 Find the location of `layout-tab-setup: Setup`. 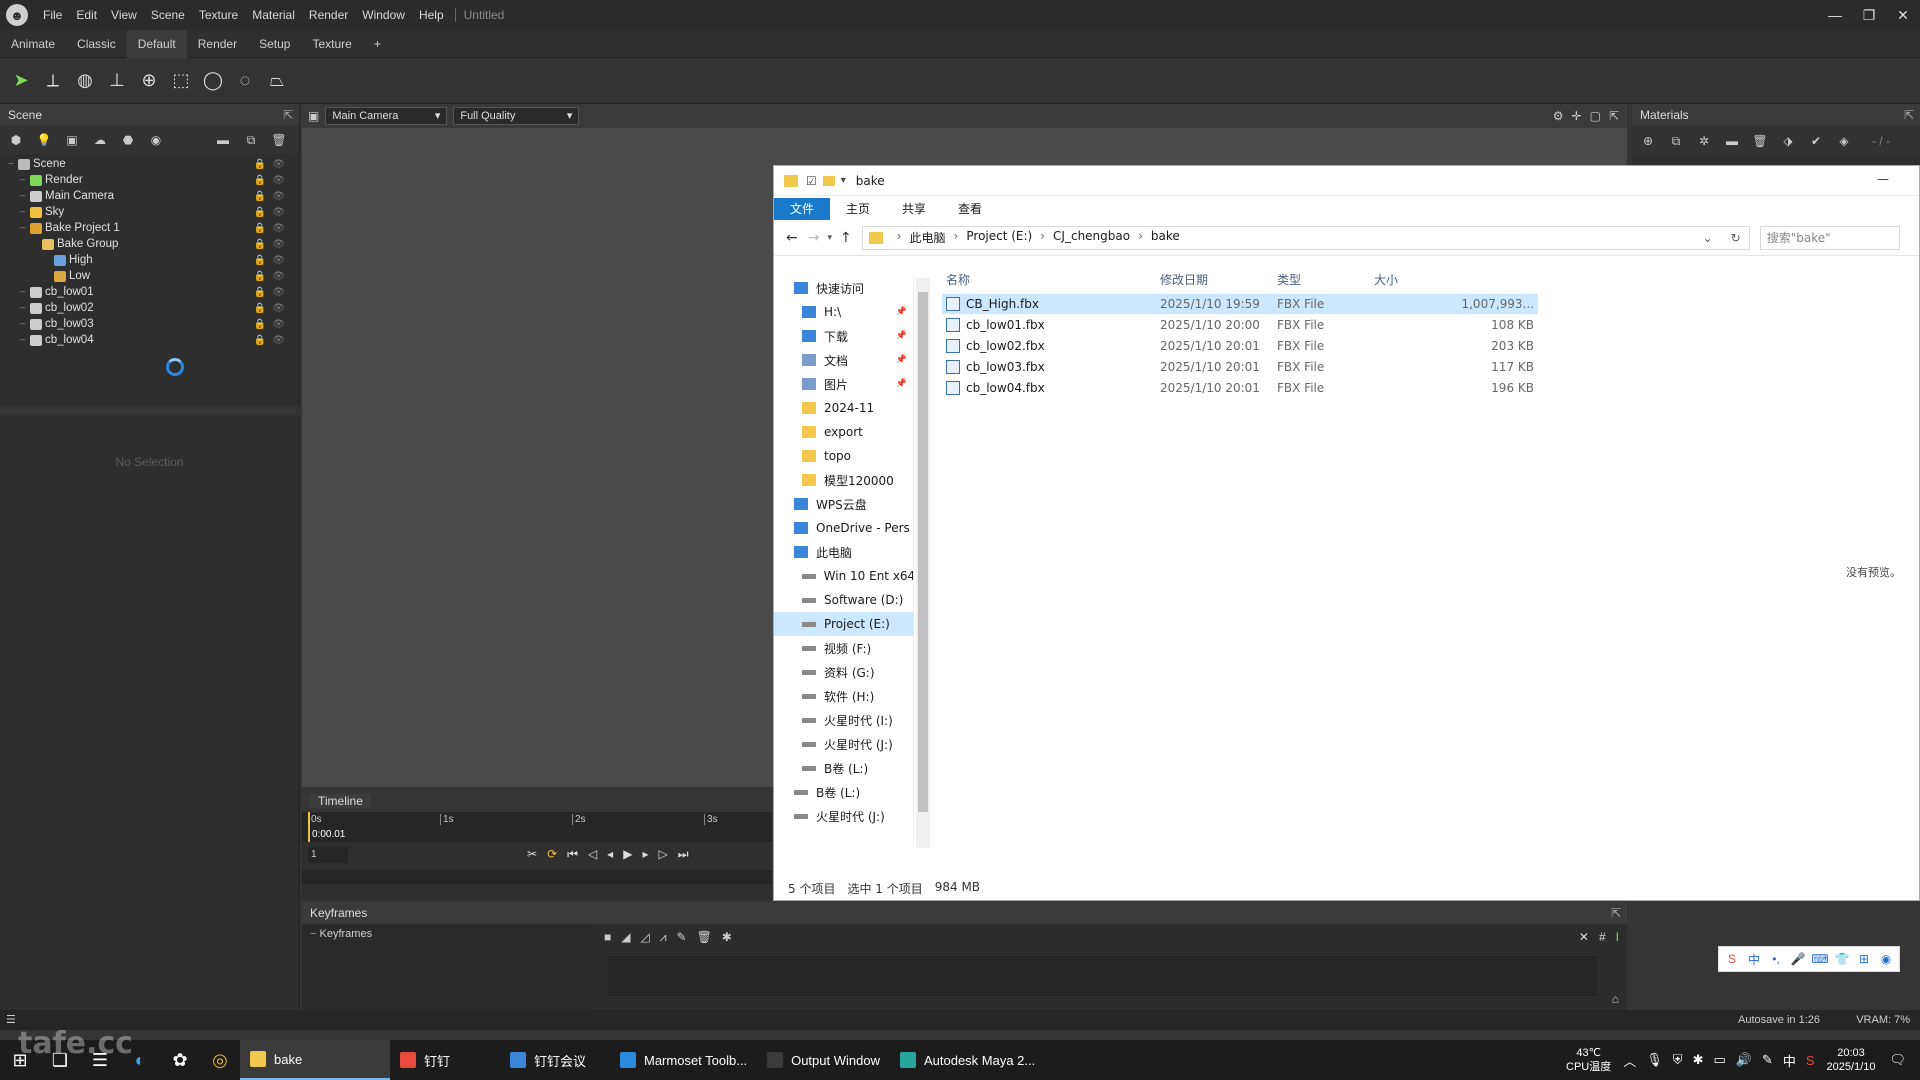

layout-tab-setup: Setup is located at coordinates (274, 44).